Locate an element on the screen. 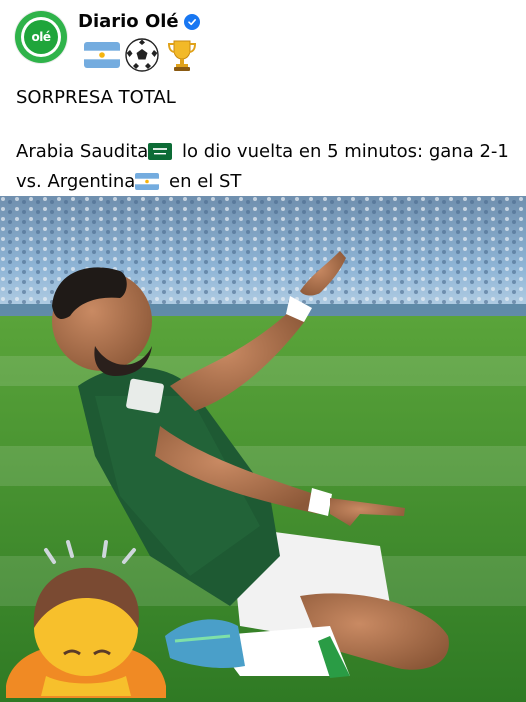  saudi-flag-icon is located at coordinates (160, 154).